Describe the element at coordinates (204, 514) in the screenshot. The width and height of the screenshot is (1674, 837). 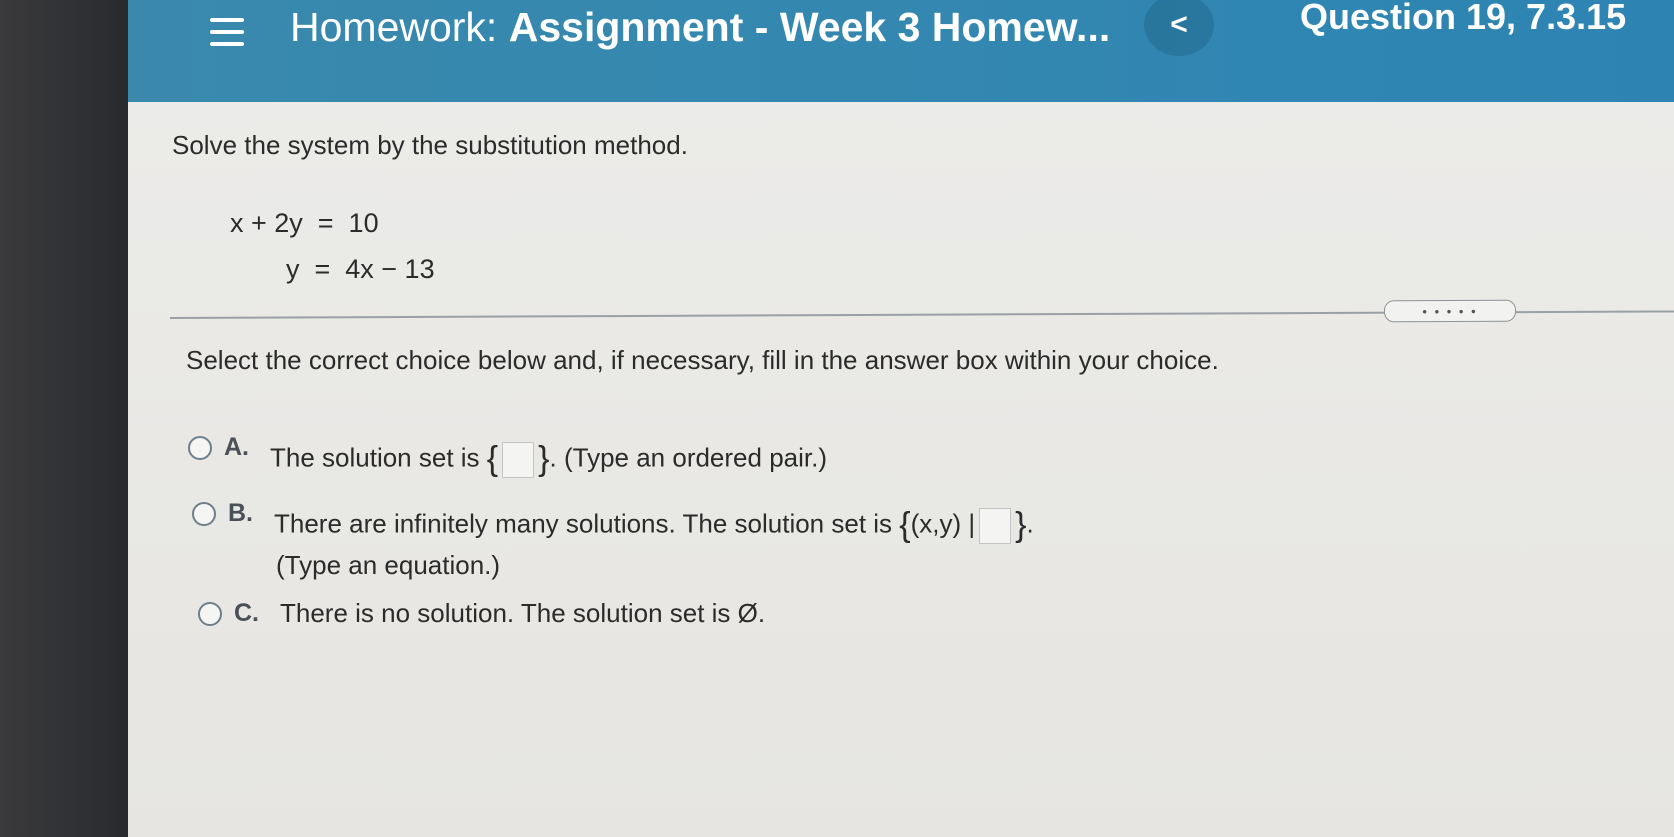
I see `choice-b-radio` at that location.